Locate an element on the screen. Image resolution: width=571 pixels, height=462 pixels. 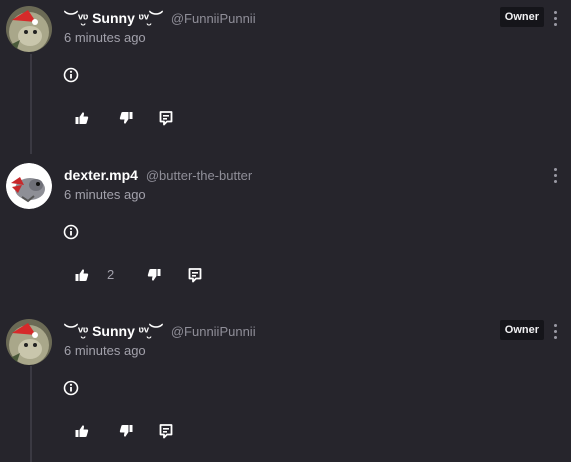
author-name: dexter.mp4 is located at coordinates (101, 175).